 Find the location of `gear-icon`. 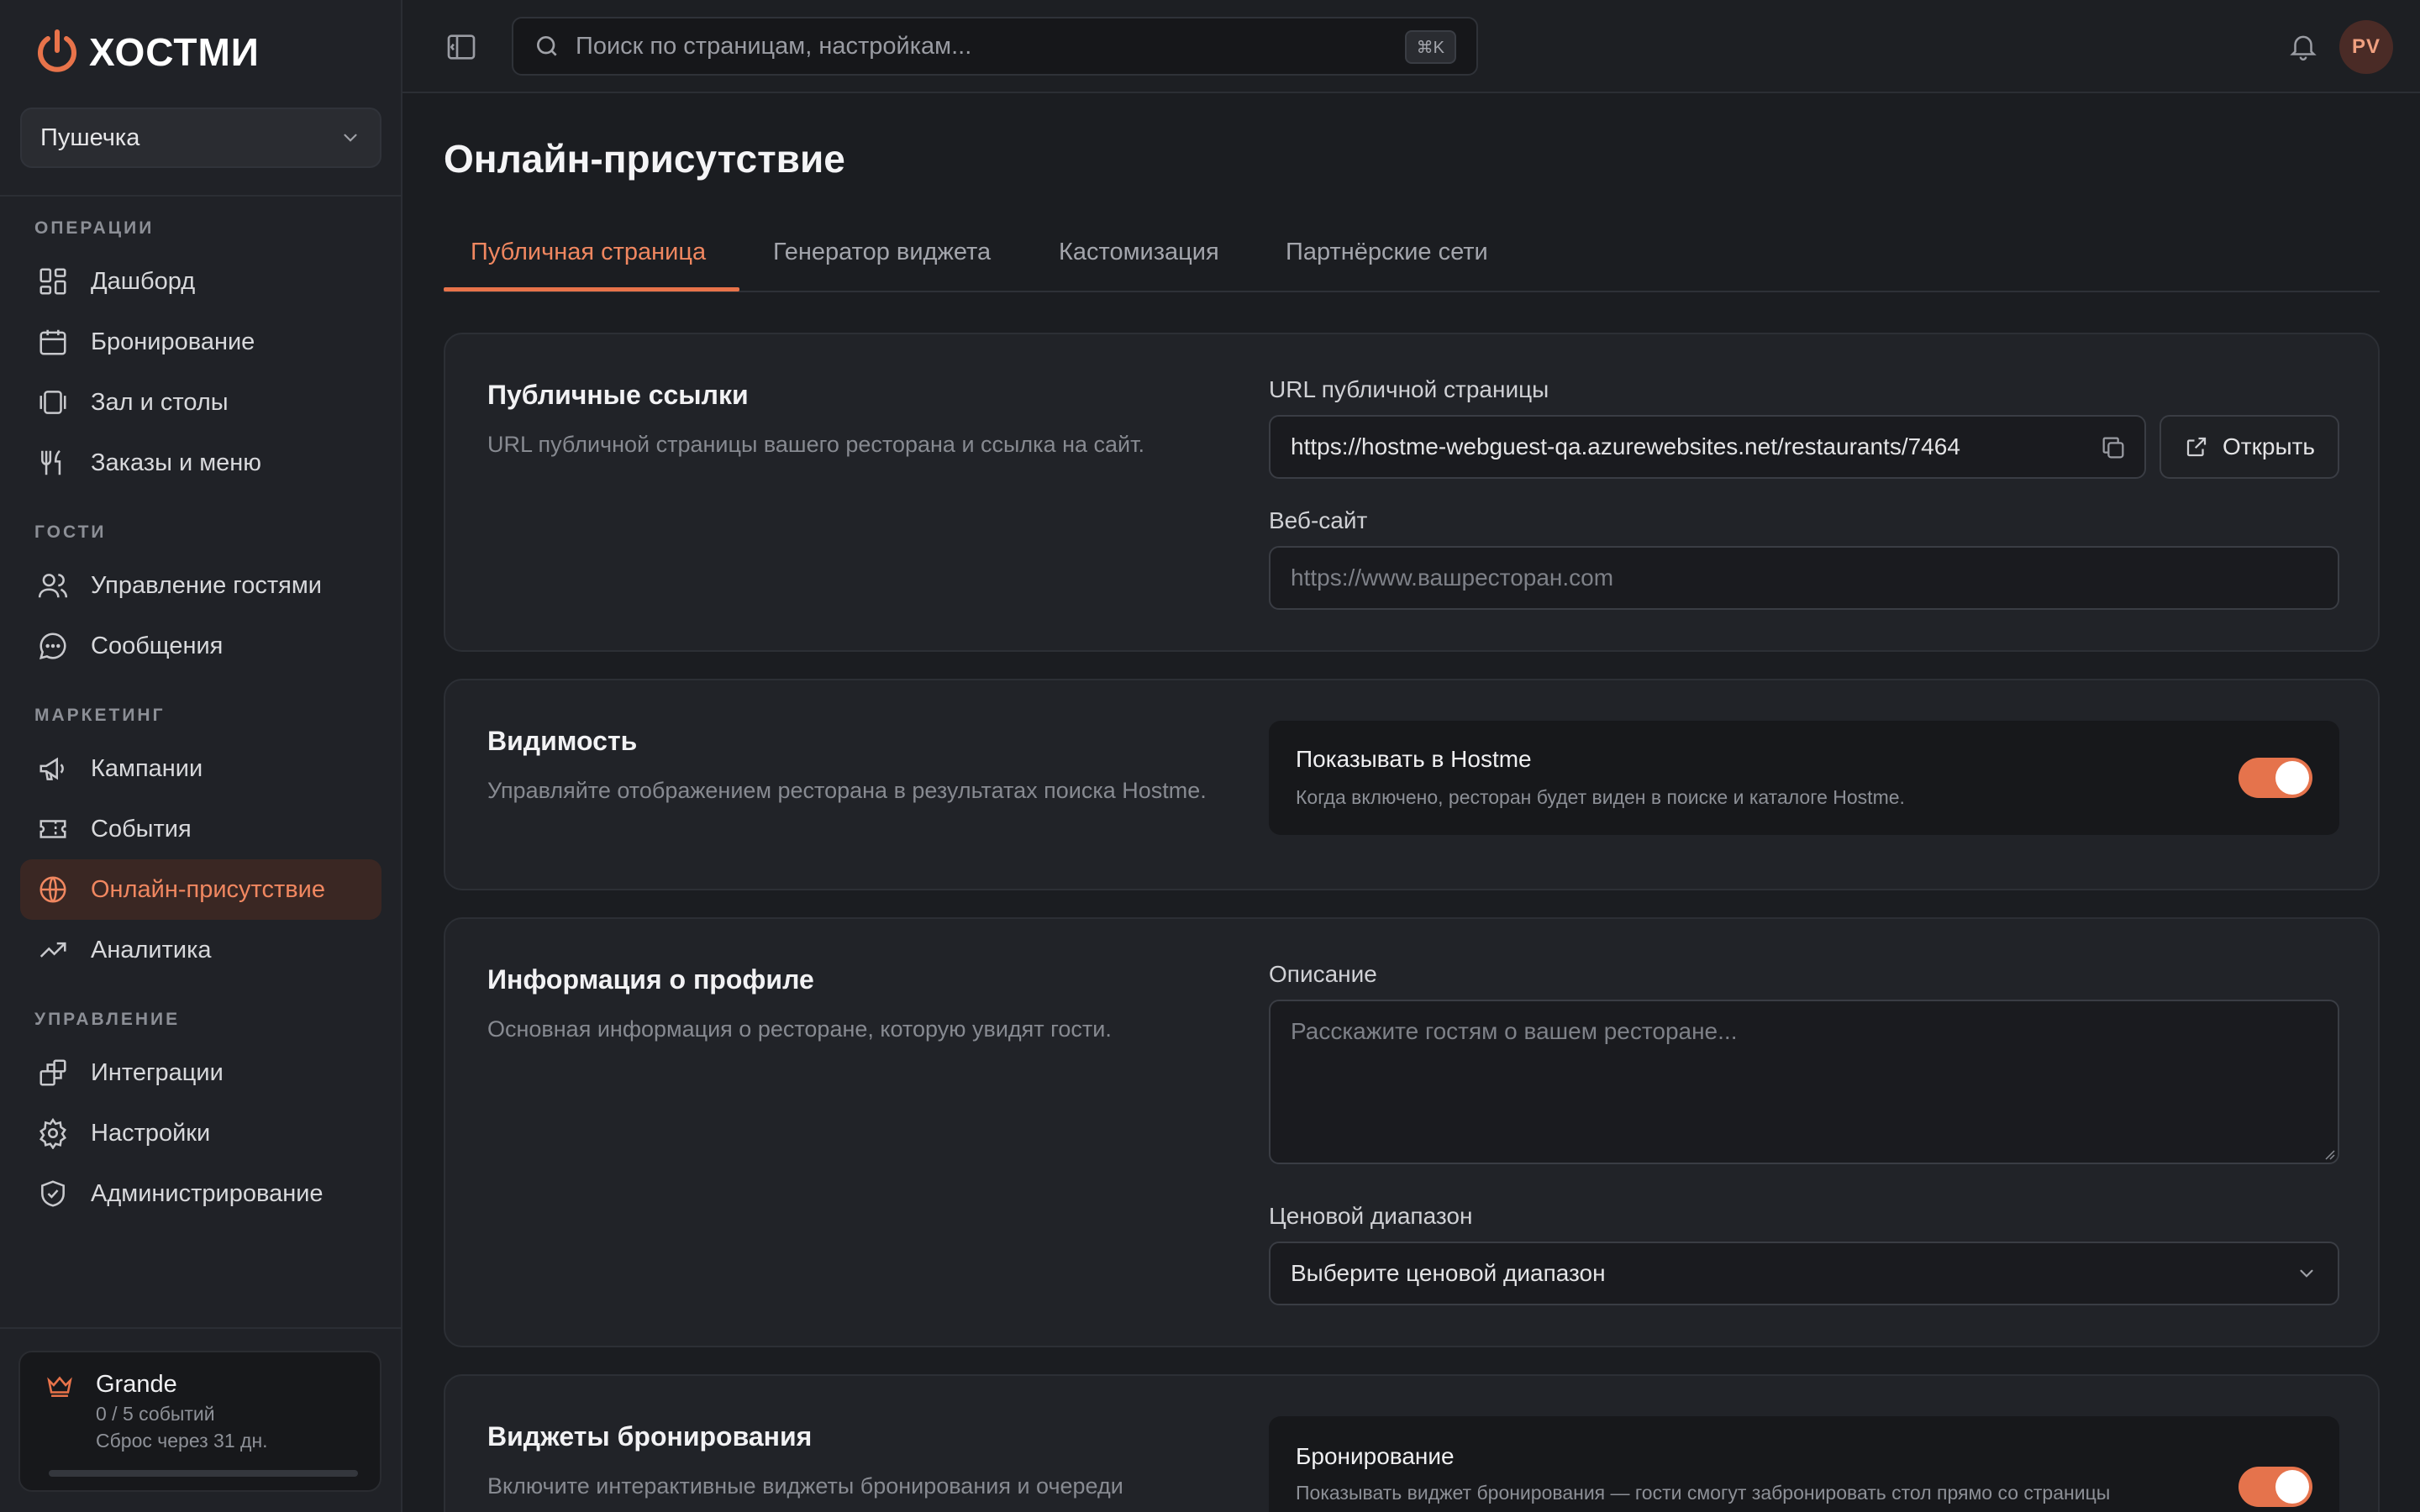

gear-icon is located at coordinates (53, 1133).